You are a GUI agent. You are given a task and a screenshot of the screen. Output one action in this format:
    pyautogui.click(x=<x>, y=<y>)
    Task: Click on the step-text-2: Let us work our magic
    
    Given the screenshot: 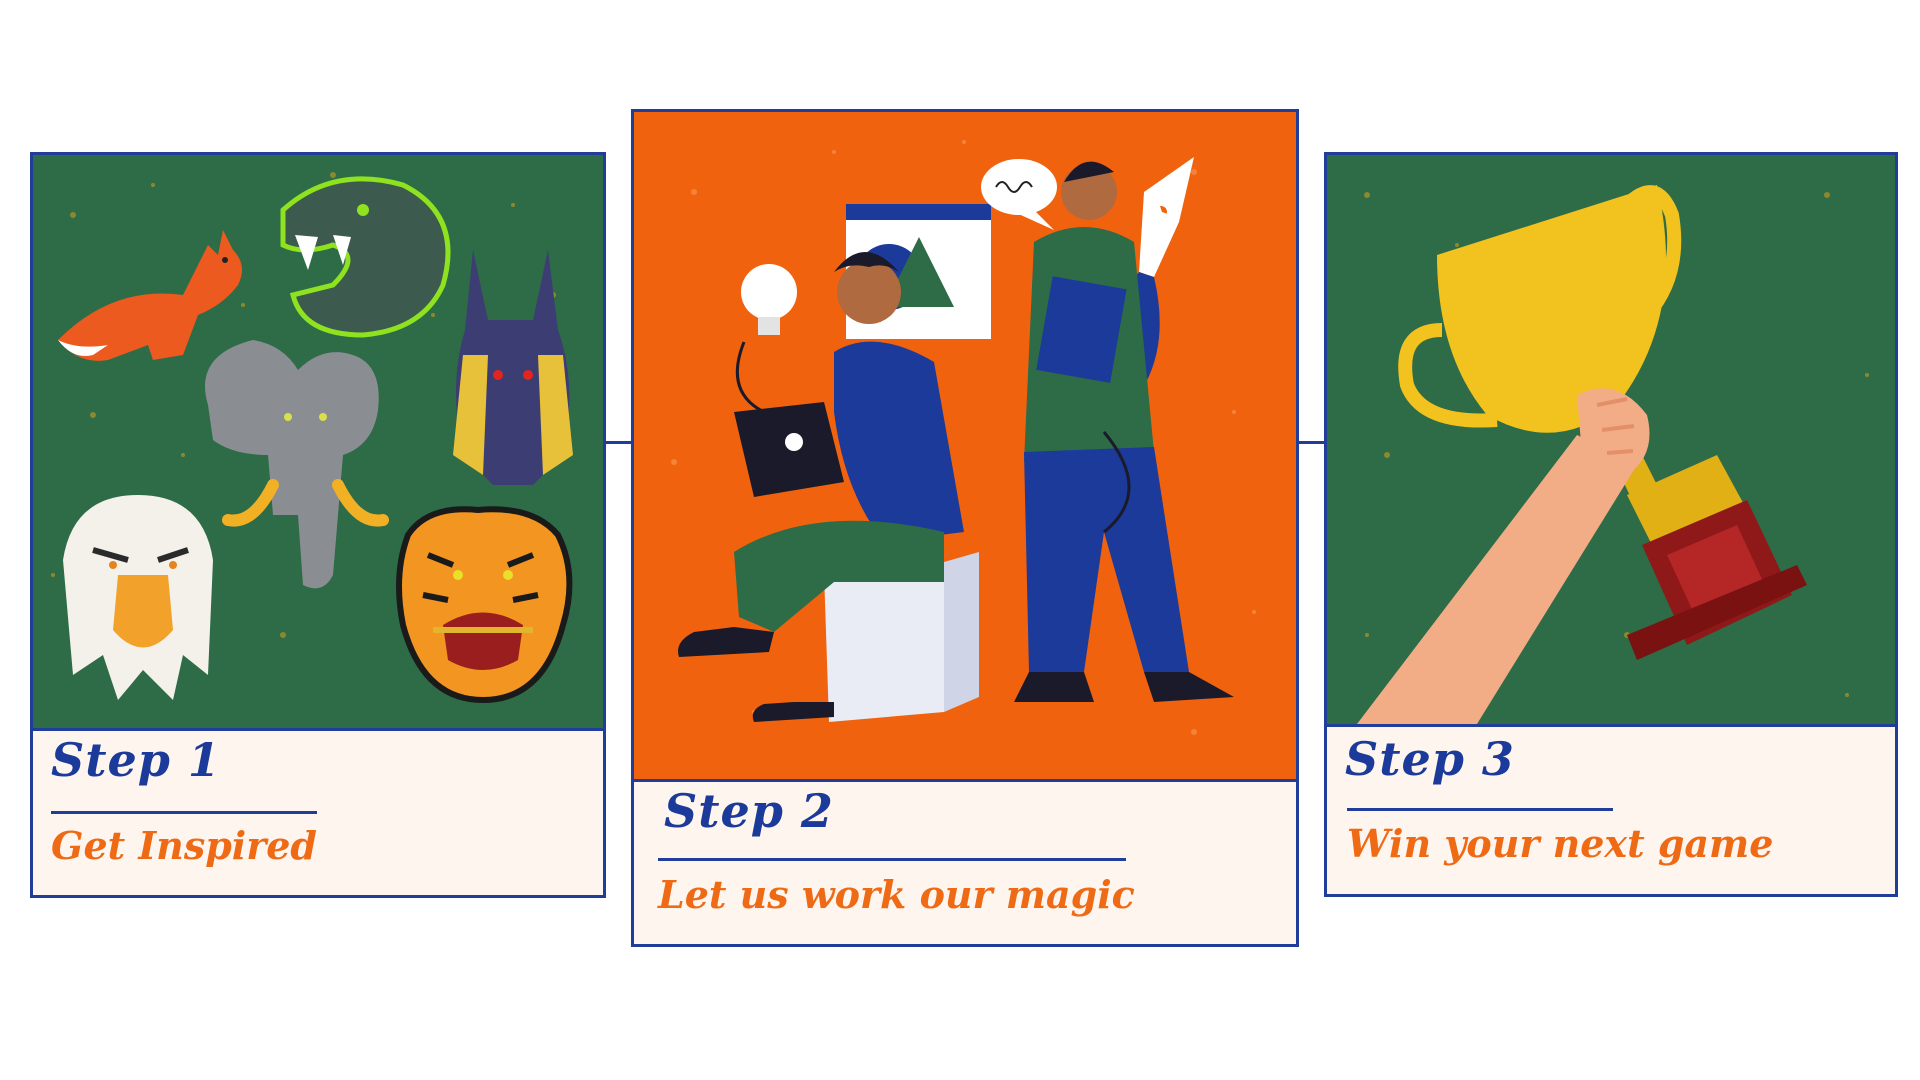 What is the action you would take?
    pyautogui.click(x=896, y=894)
    